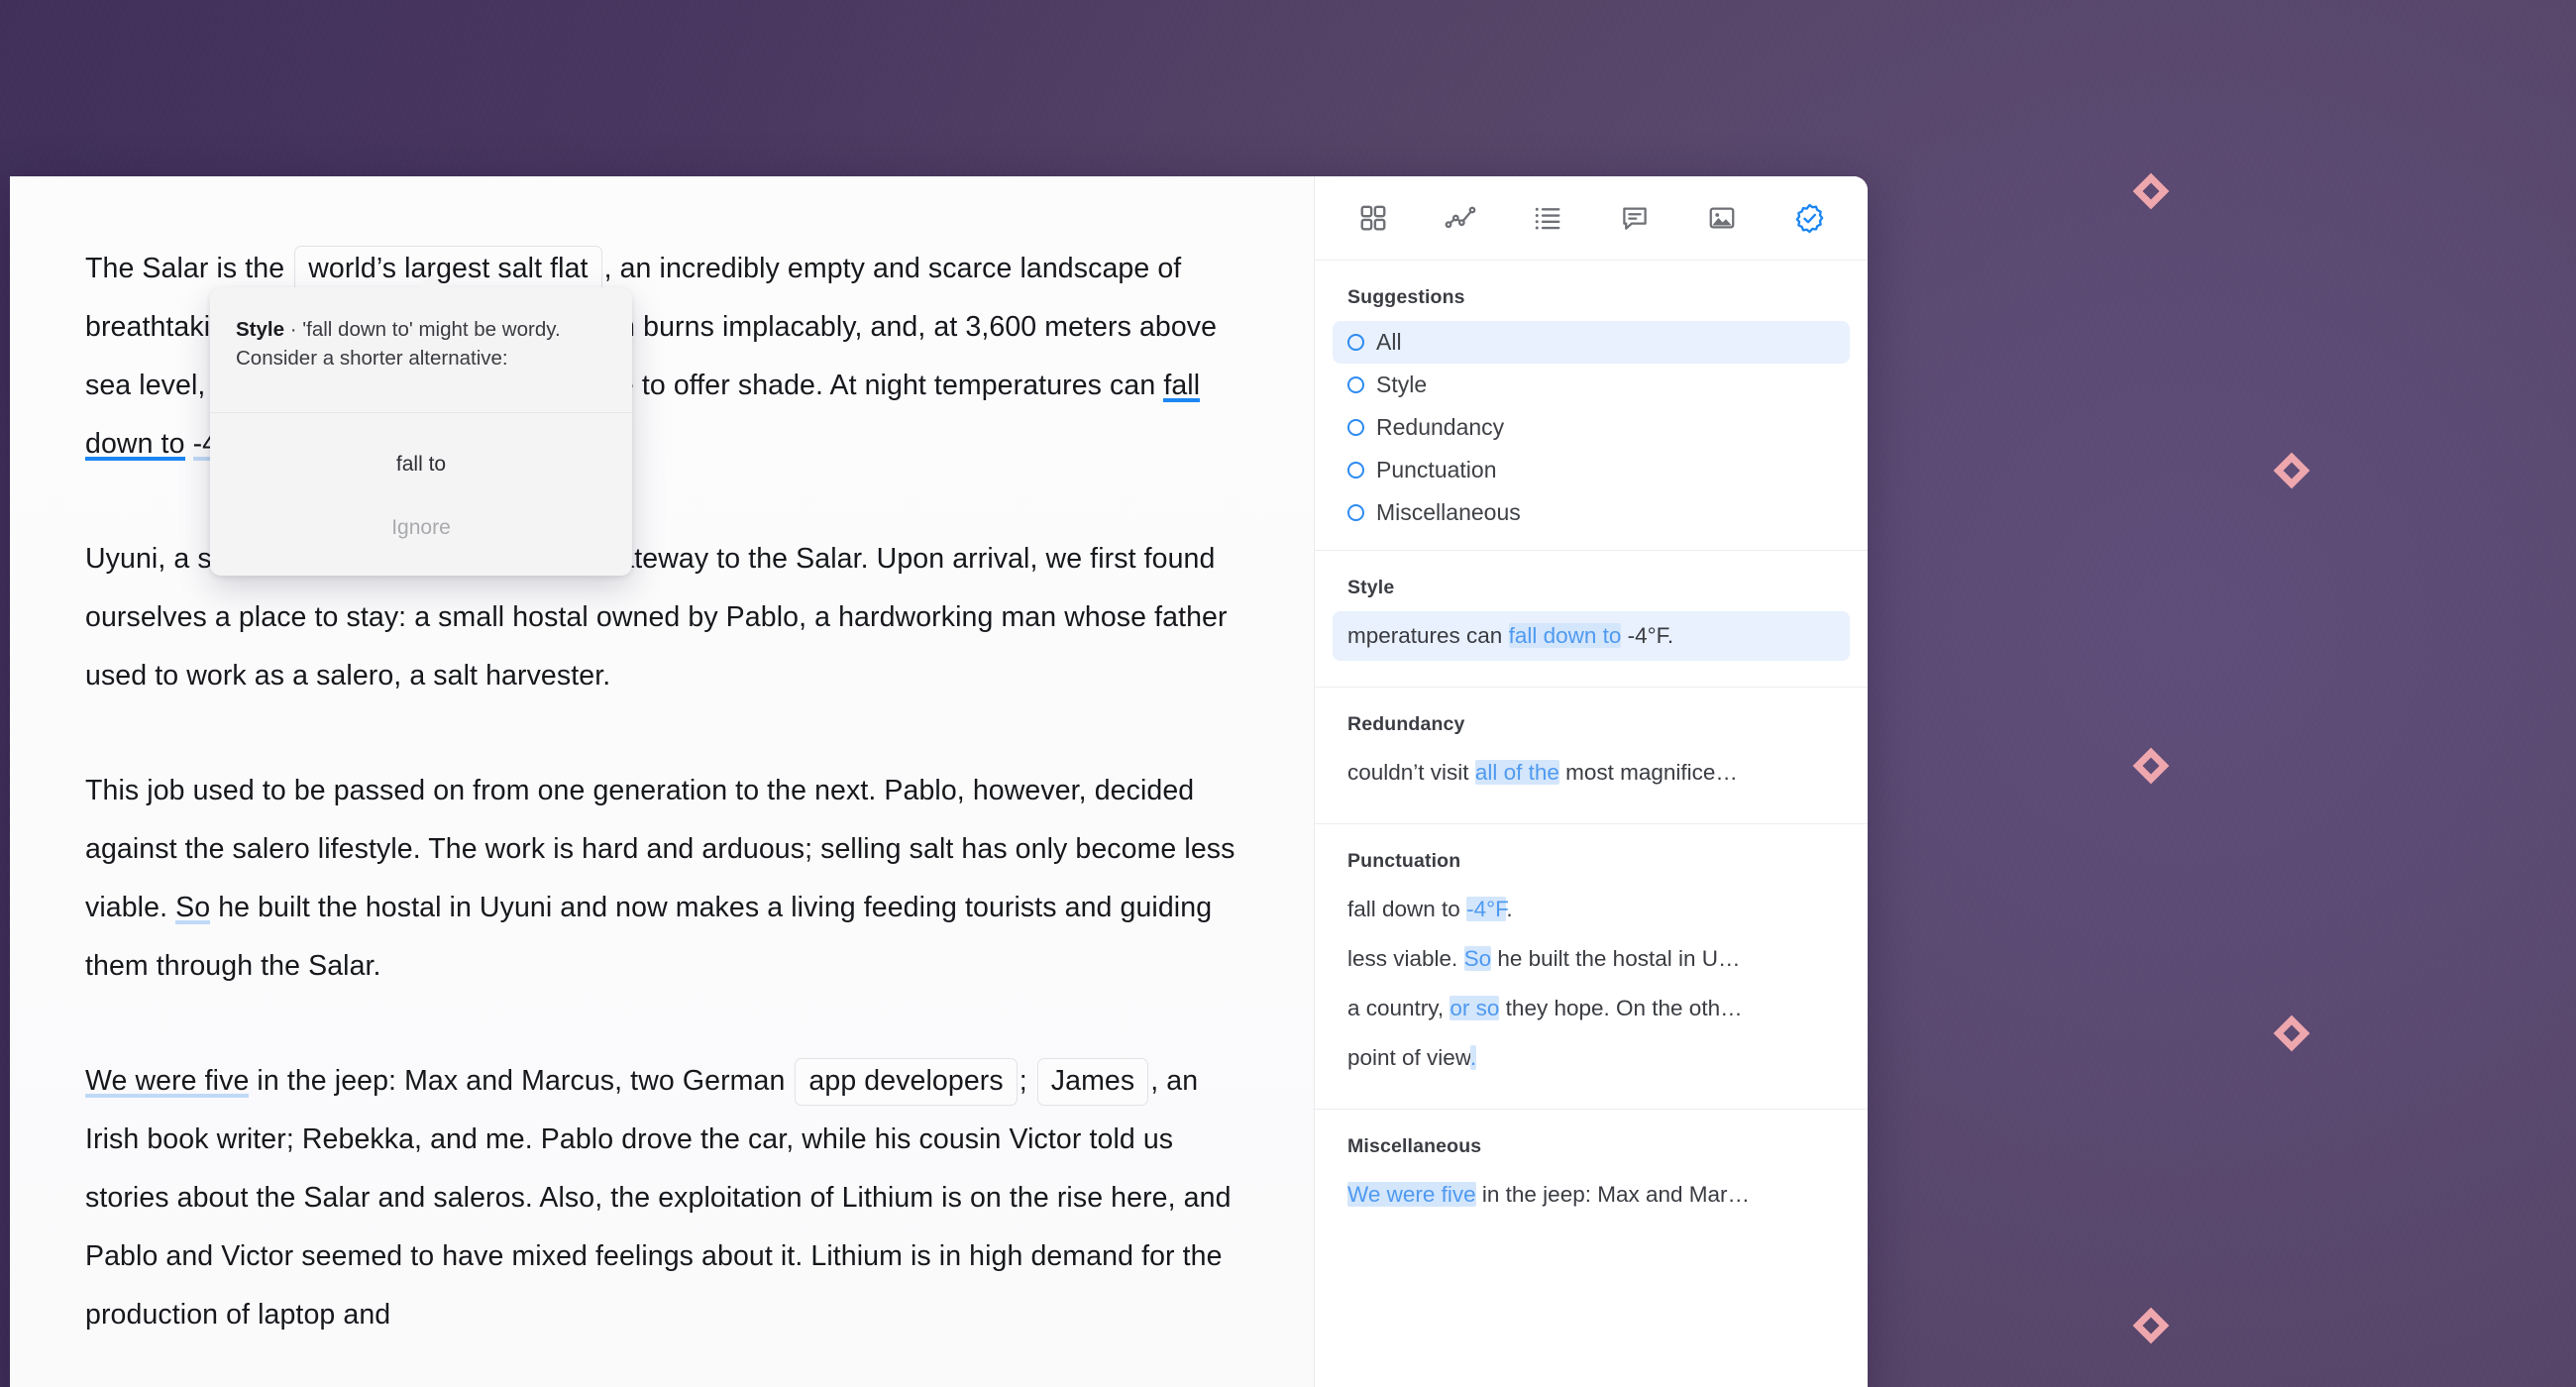 The width and height of the screenshot is (2576, 1387). I want to click on suggestion-item: point of view., so click(1591, 1058).